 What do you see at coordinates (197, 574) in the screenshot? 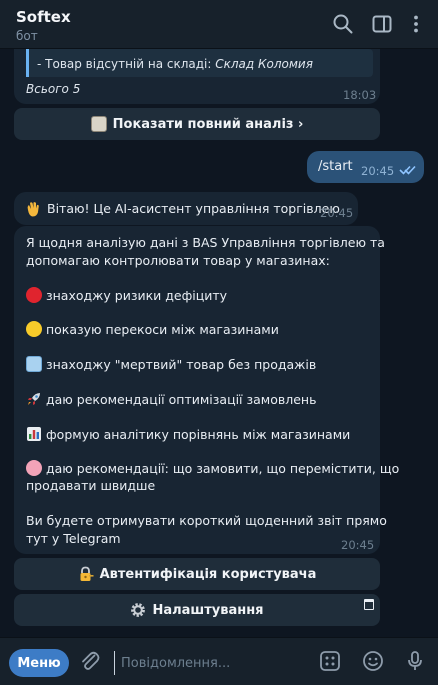
I see `authentication-button: Автентифікація користувача` at bounding box center [197, 574].